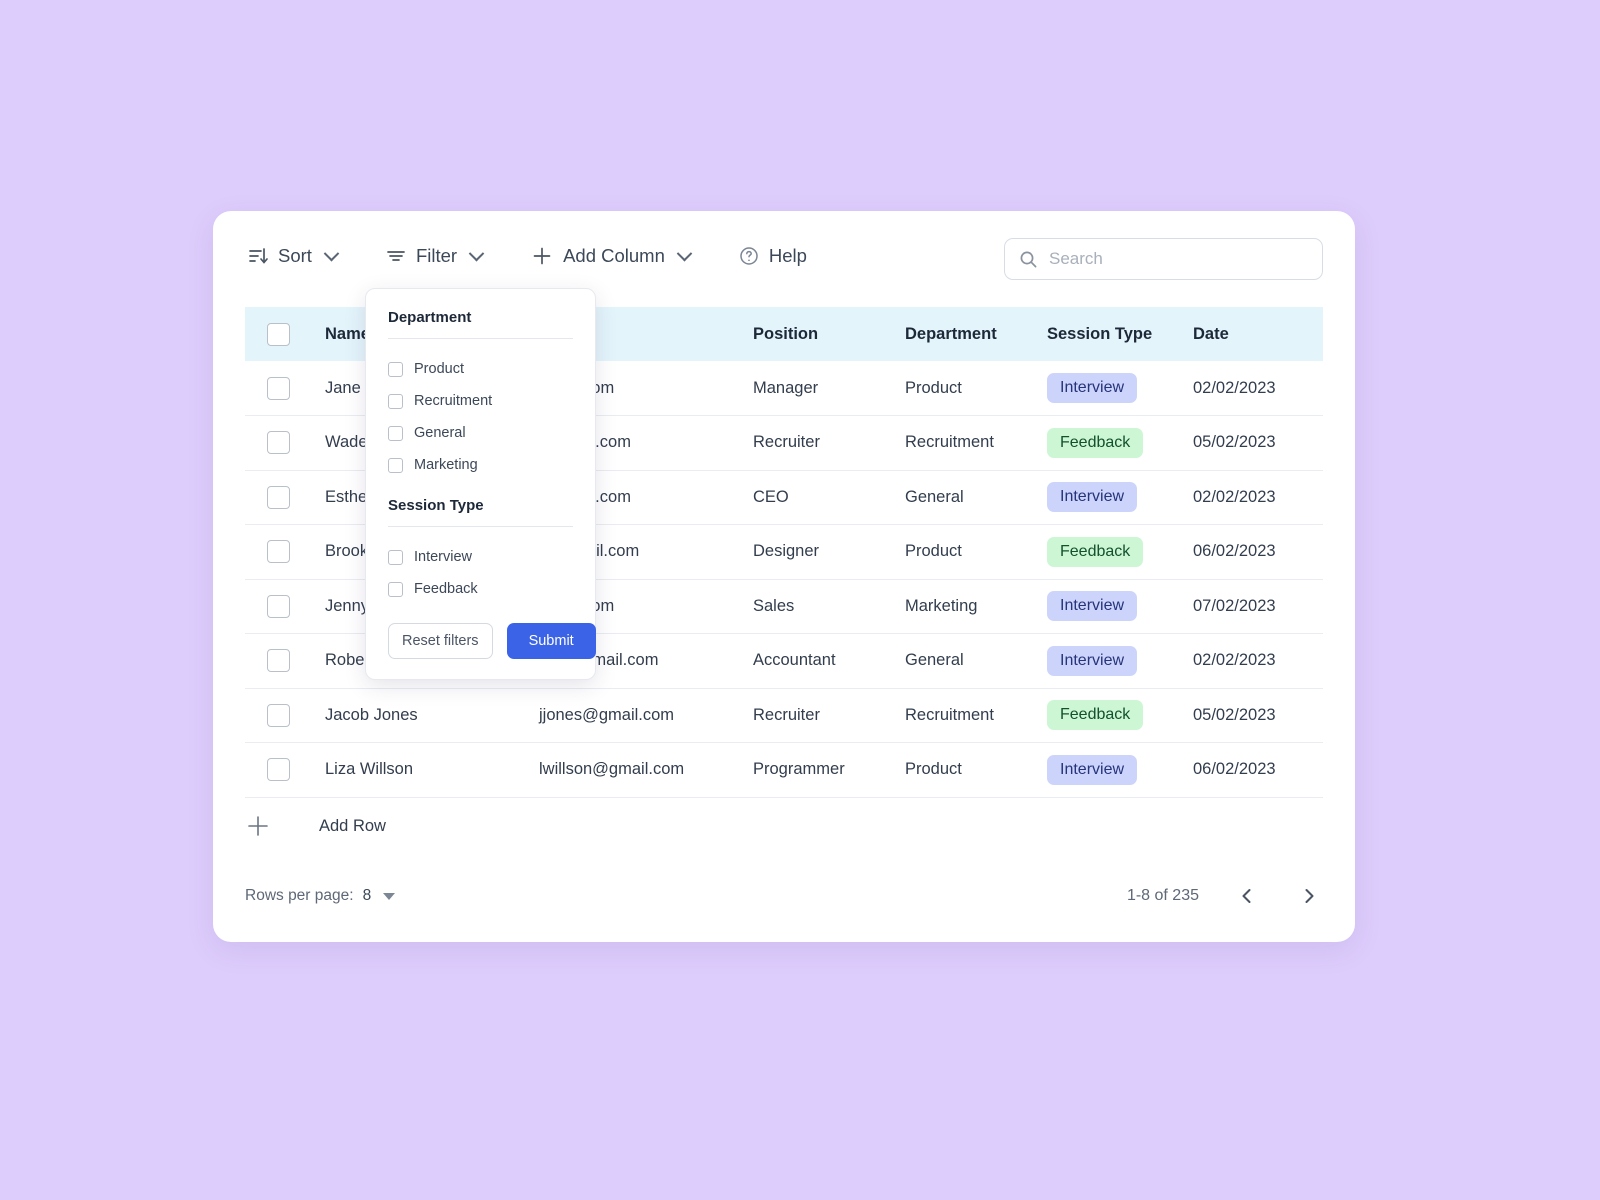 The height and width of the screenshot is (1200, 1600). I want to click on chevron-left-icon, so click(1247, 896).